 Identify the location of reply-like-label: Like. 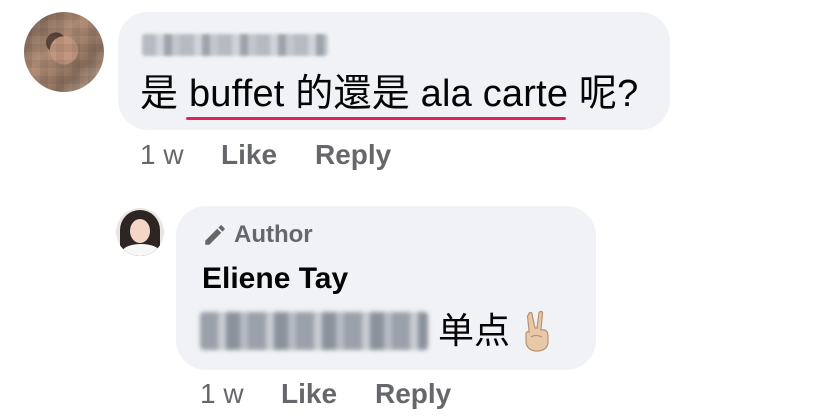
(309, 393).